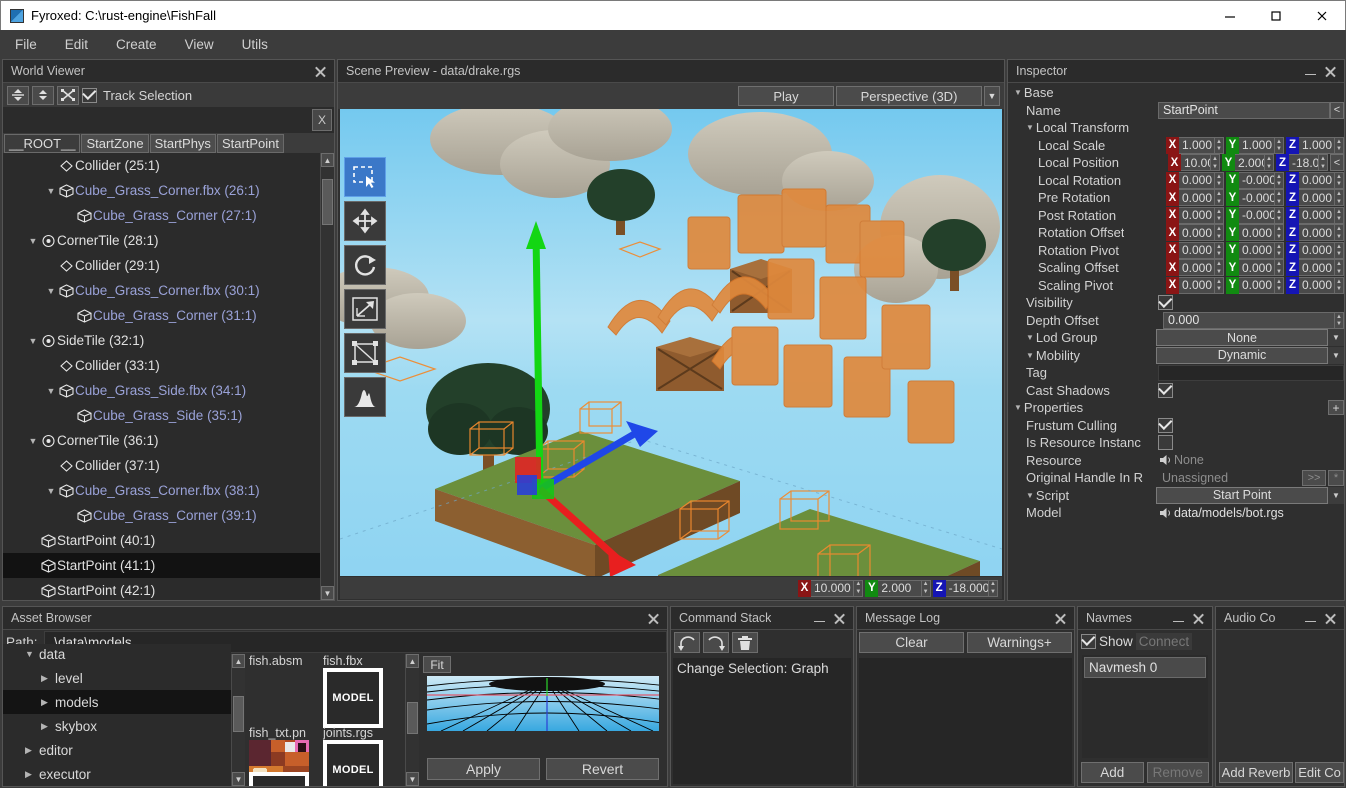  Describe the element at coordinates (1330, 618) in the screenshot. I see `audio-close-button` at that location.